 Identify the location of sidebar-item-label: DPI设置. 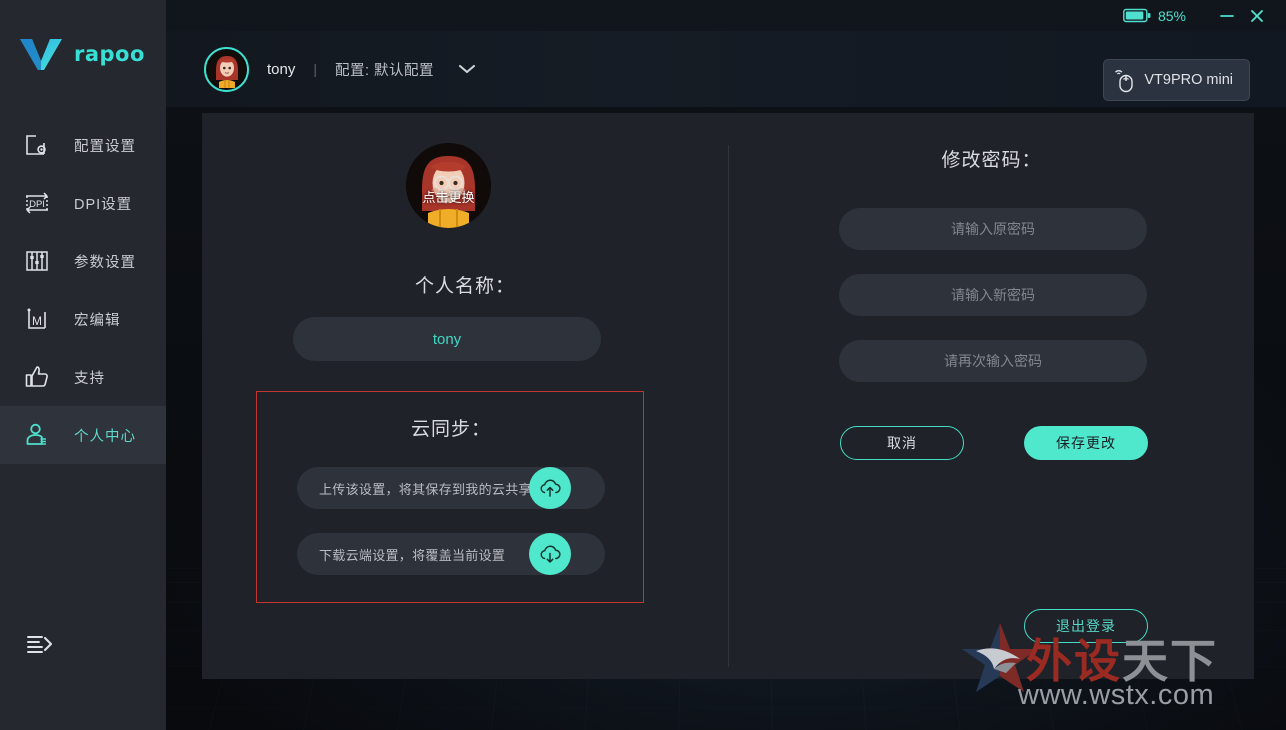
(103, 204).